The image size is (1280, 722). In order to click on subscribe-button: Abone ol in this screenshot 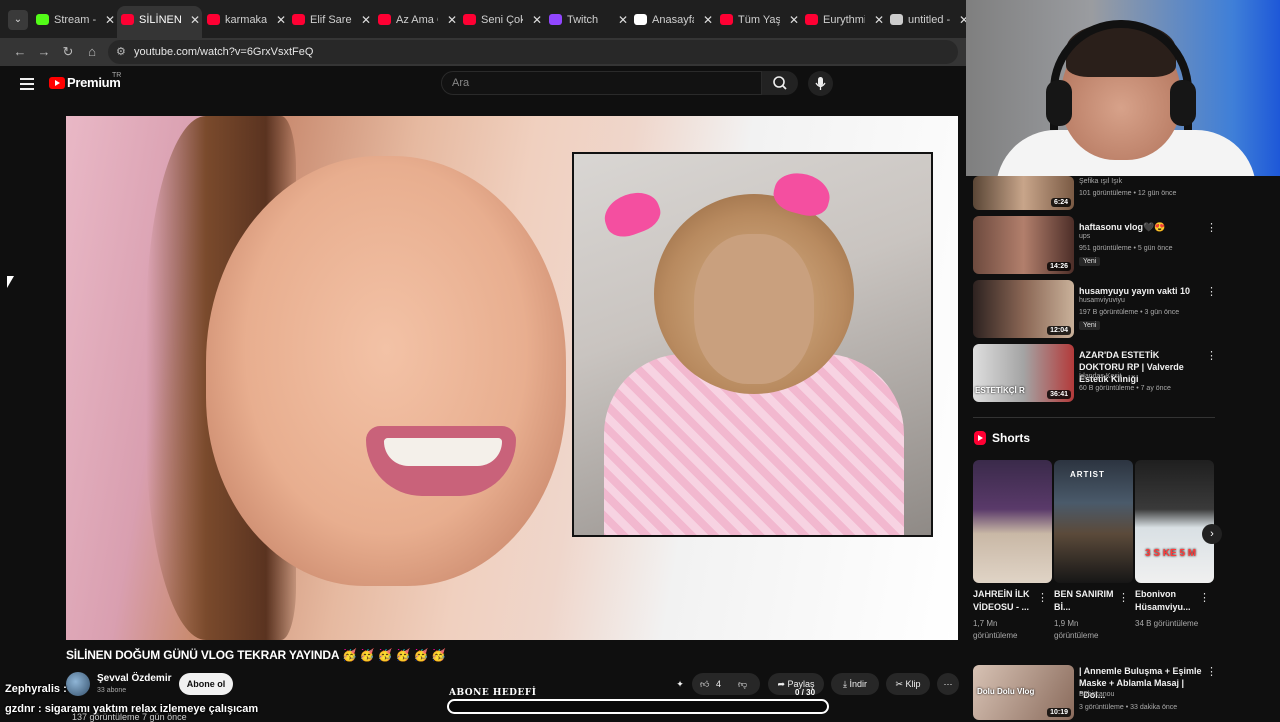, I will do `click(206, 684)`.